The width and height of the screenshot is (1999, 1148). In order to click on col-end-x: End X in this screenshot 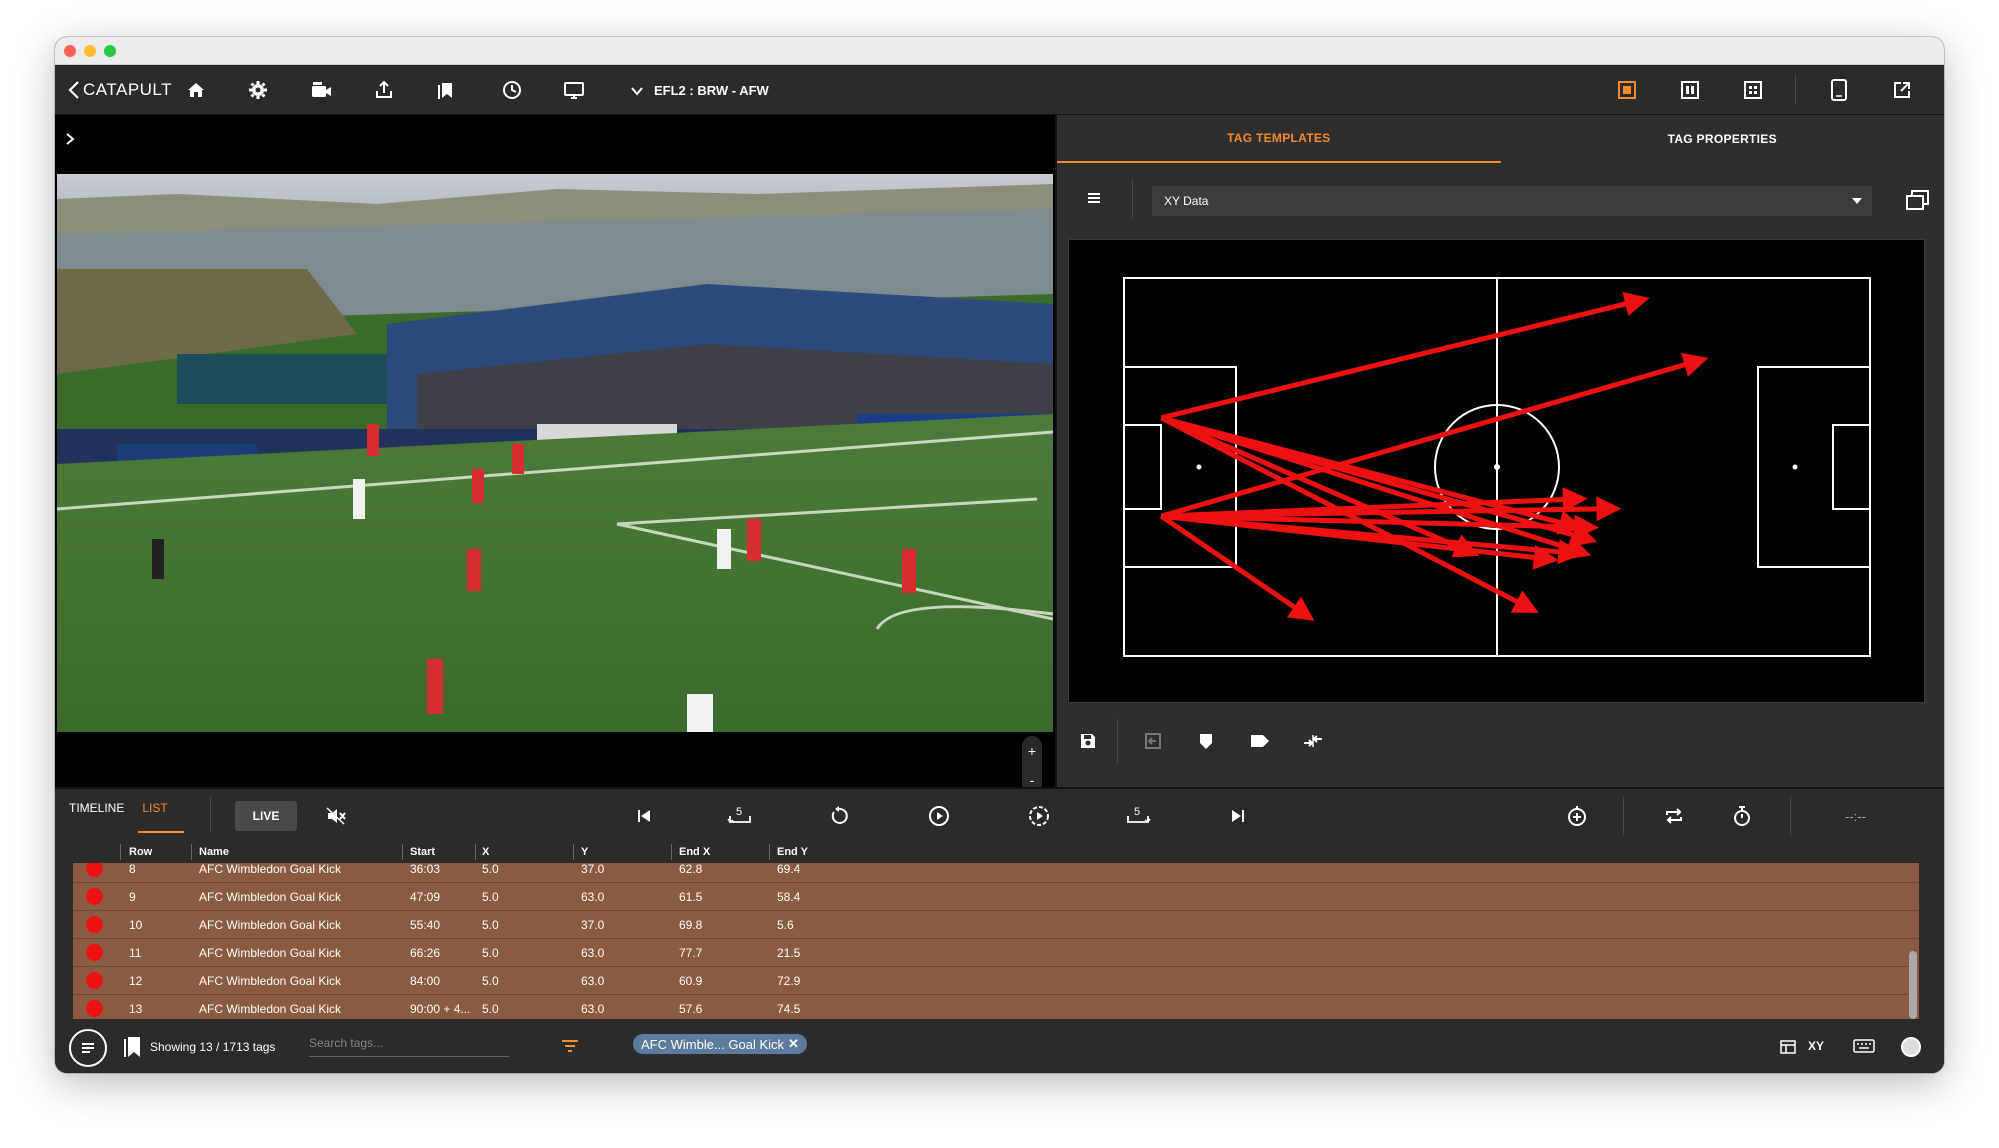, I will do `click(694, 852)`.